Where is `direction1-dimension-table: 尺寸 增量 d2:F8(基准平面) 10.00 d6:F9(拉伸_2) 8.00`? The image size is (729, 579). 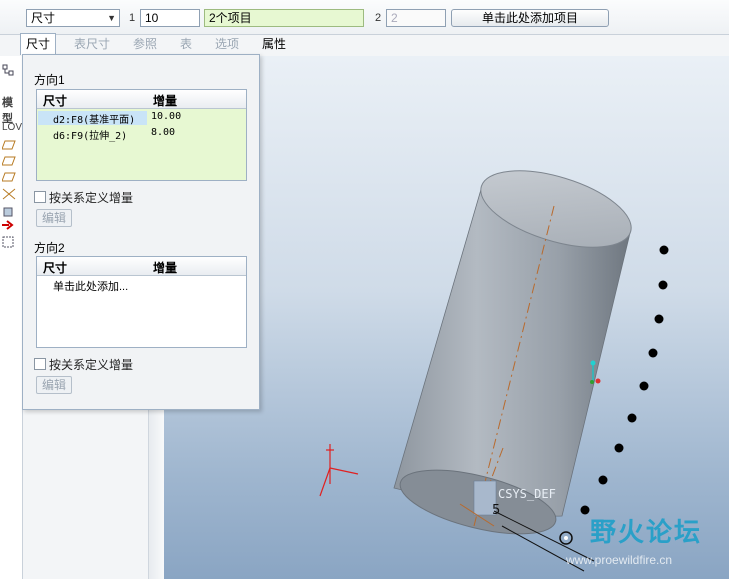 direction1-dimension-table: 尺寸 增量 d2:F8(基准平面) 10.00 d6:F9(拉伸_2) 8.00 is located at coordinates (141, 135).